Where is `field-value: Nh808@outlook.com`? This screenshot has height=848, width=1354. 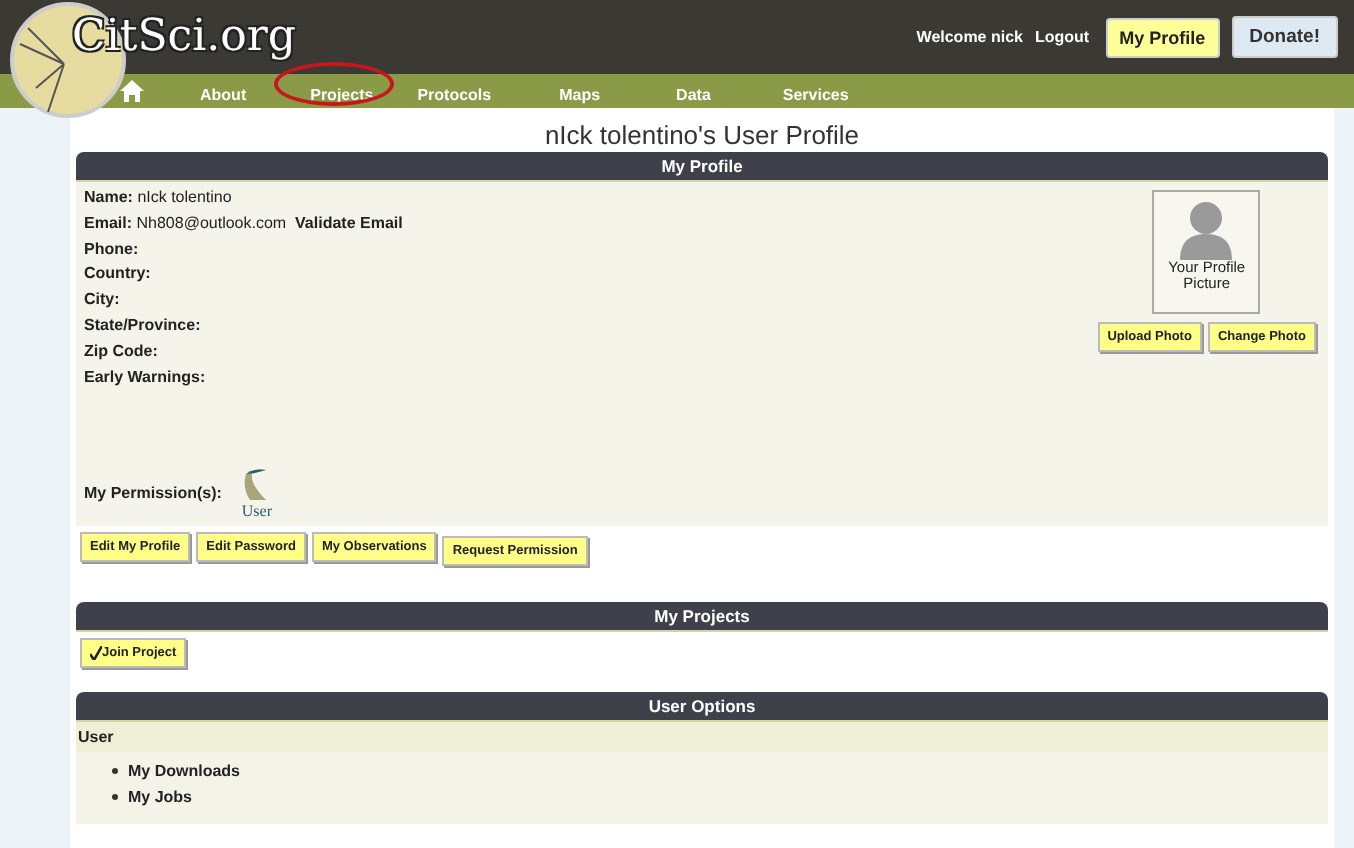
field-value: Nh808@outlook.com is located at coordinates (211, 222).